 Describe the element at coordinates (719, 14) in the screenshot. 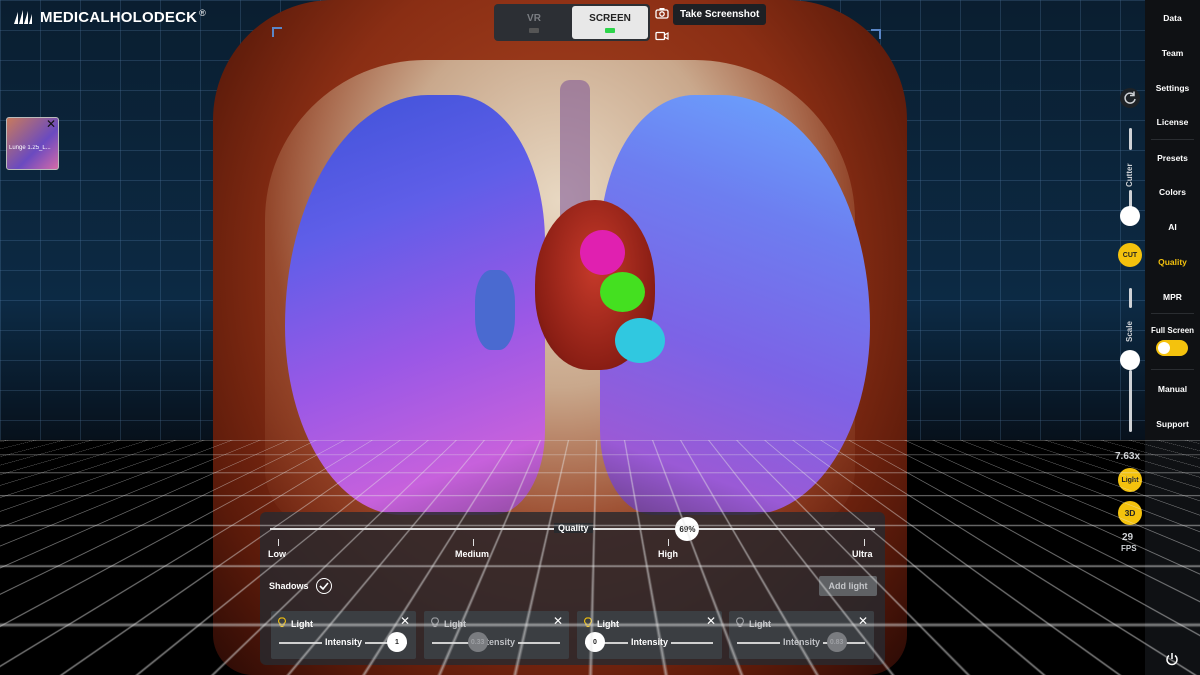

I see `take-screenshot-button: Take Screenshot` at that location.